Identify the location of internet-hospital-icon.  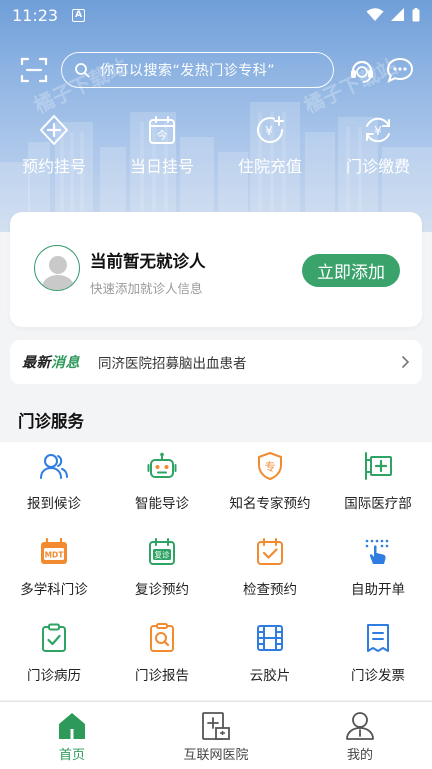
(216, 726).